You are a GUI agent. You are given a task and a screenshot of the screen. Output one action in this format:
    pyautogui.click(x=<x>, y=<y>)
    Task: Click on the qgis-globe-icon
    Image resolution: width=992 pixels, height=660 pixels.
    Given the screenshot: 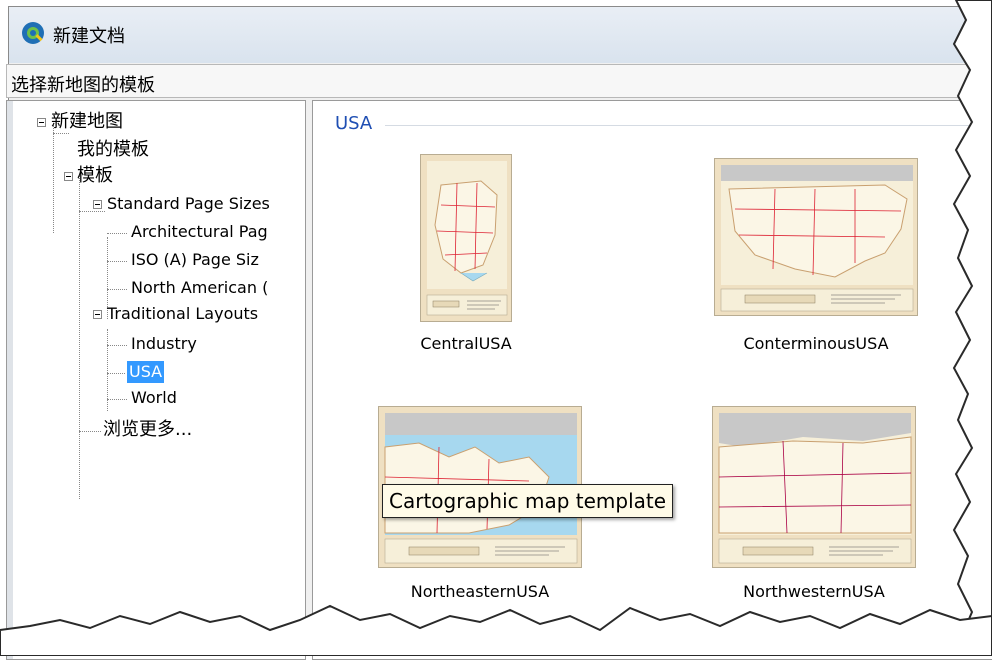 What is the action you would take?
    pyautogui.click(x=33, y=33)
    